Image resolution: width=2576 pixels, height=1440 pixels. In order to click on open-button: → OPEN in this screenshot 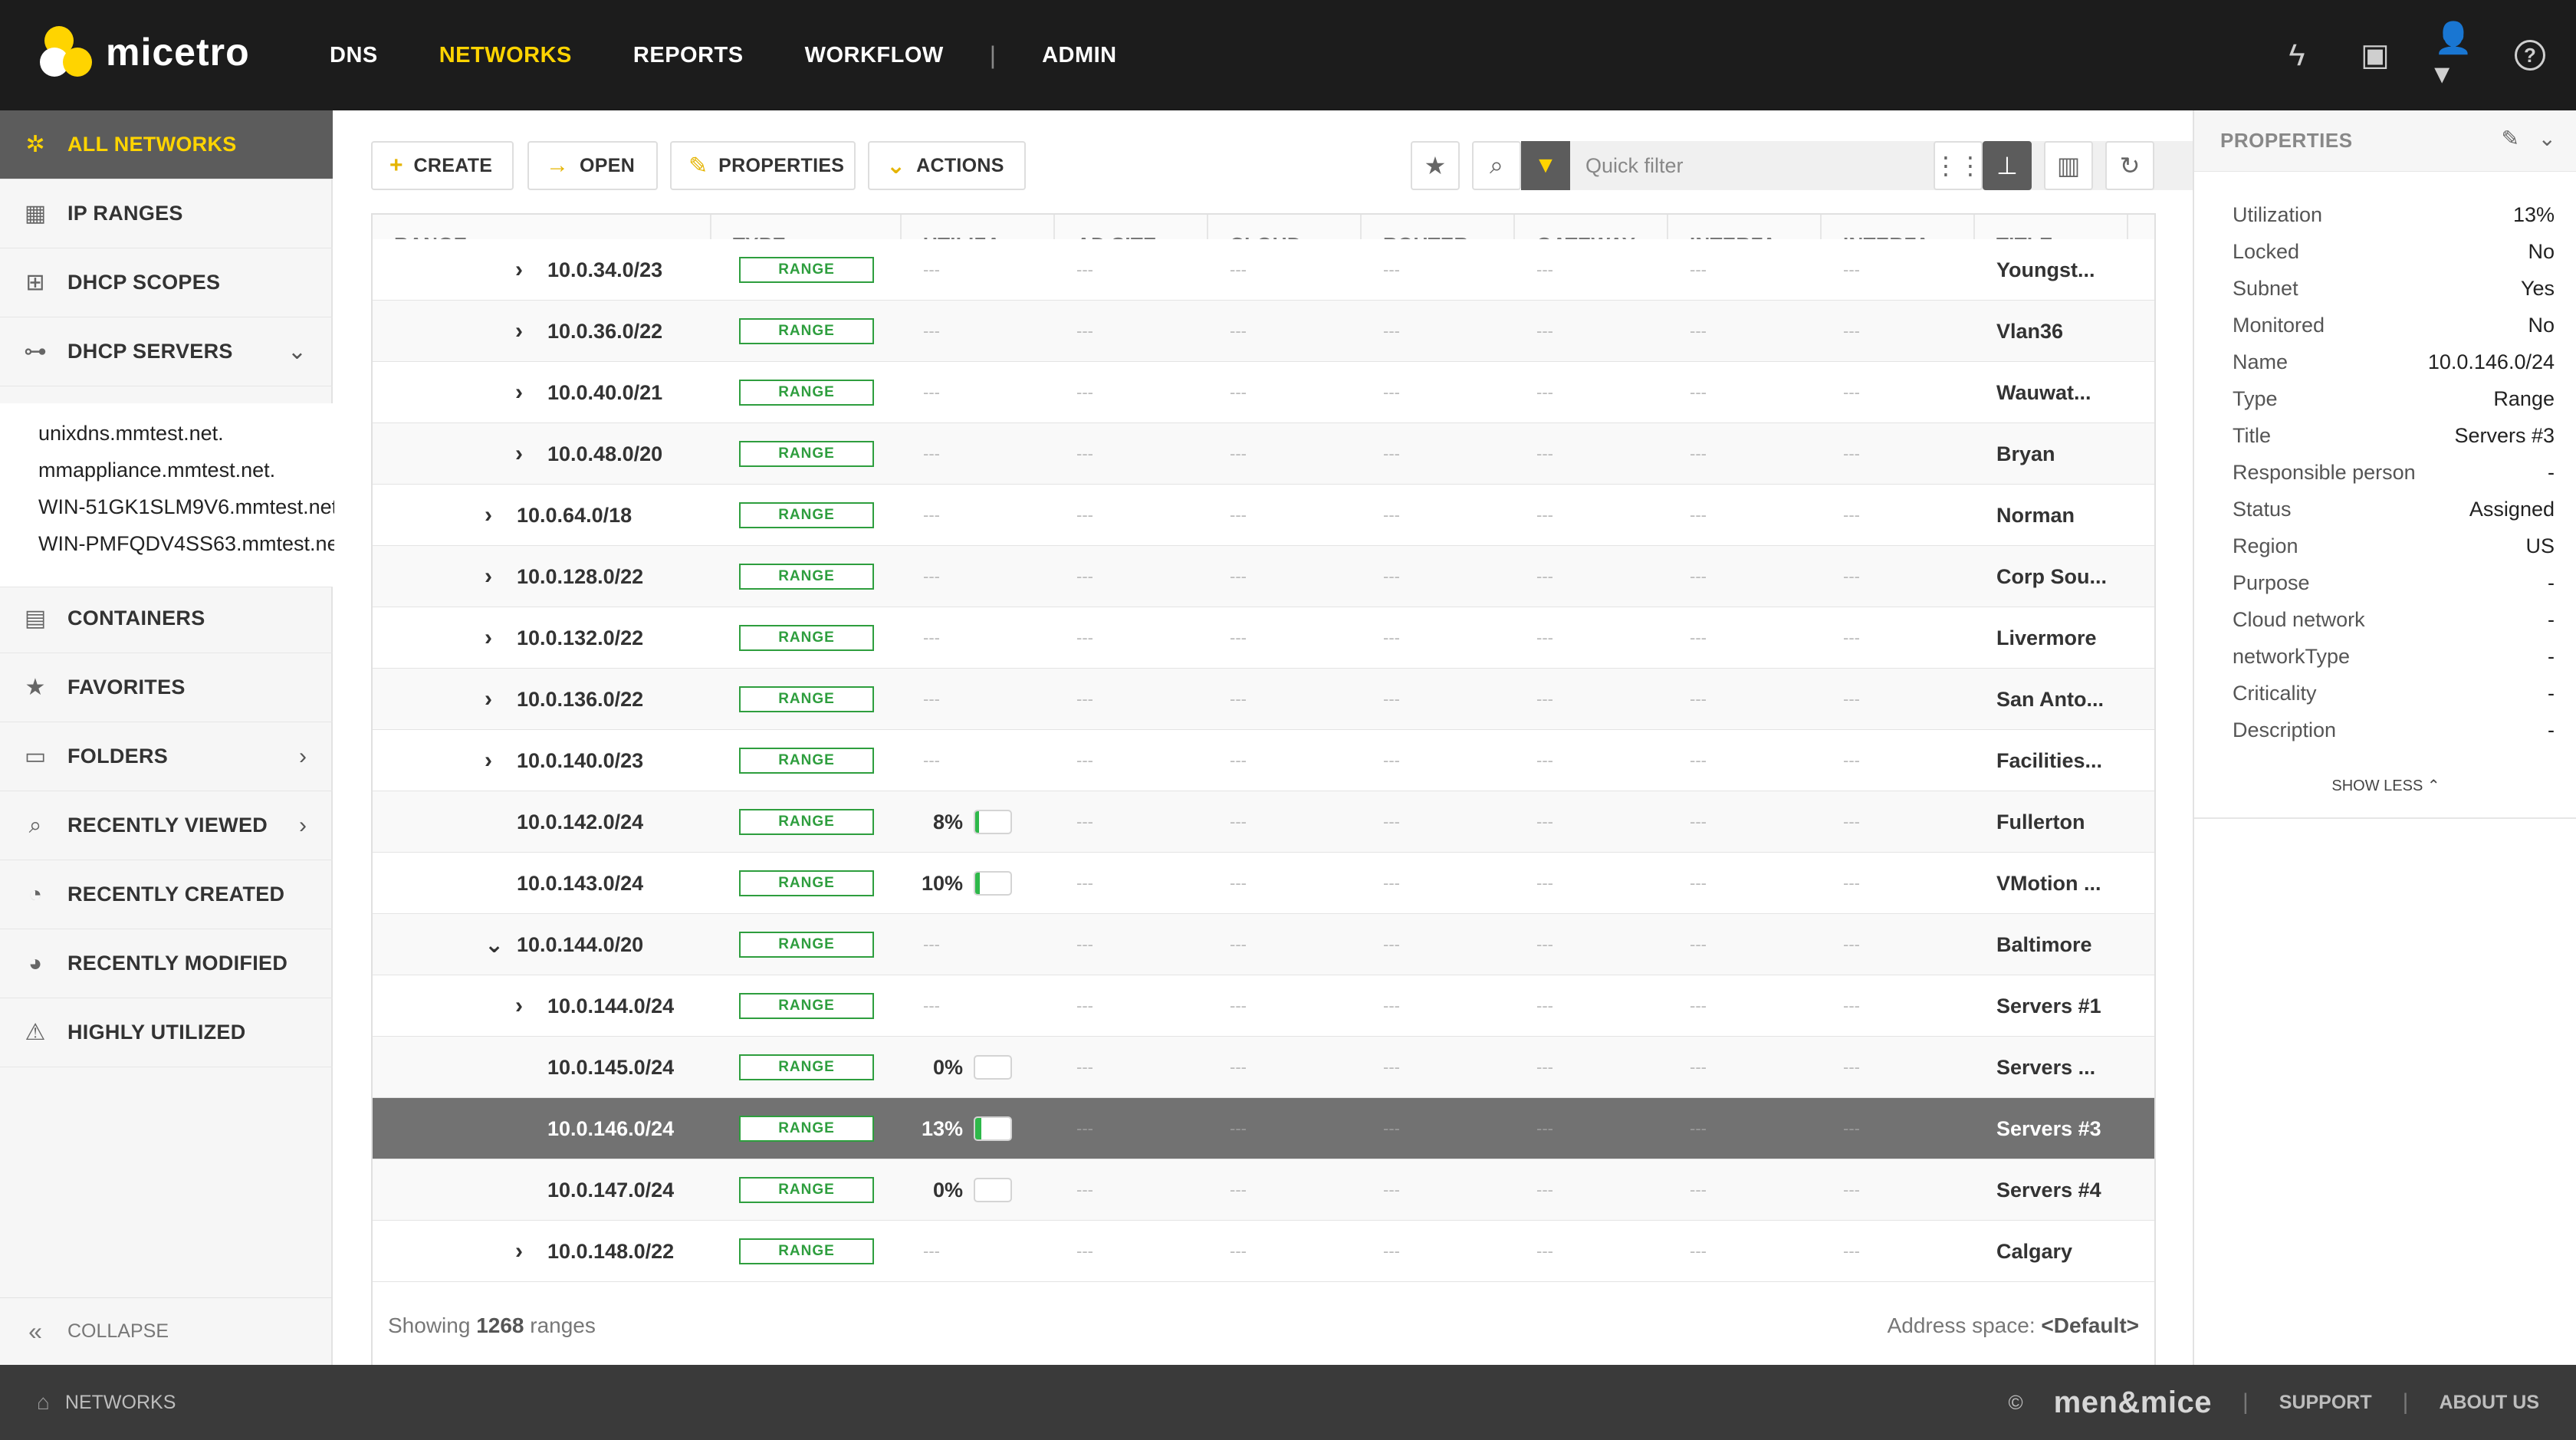, I will do `click(592, 165)`.